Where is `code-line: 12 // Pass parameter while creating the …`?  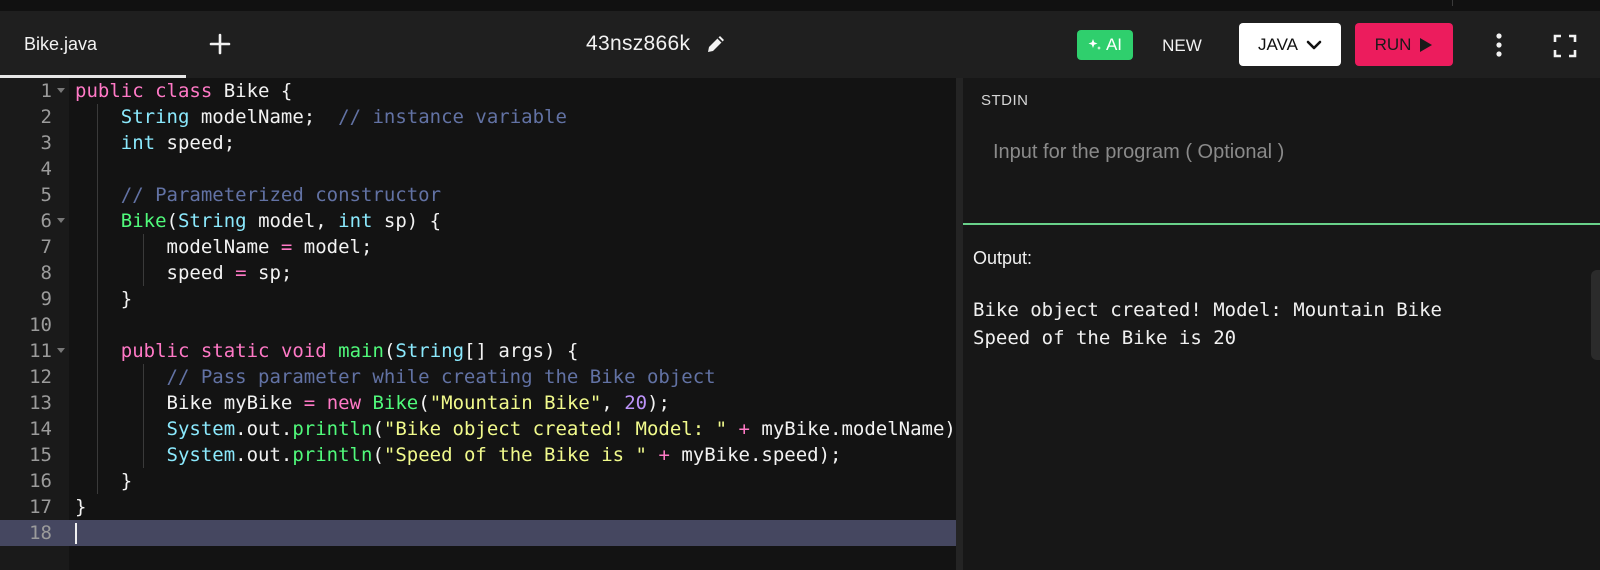 code-line: 12 // Pass parameter while creating the … is located at coordinates (478, 377).